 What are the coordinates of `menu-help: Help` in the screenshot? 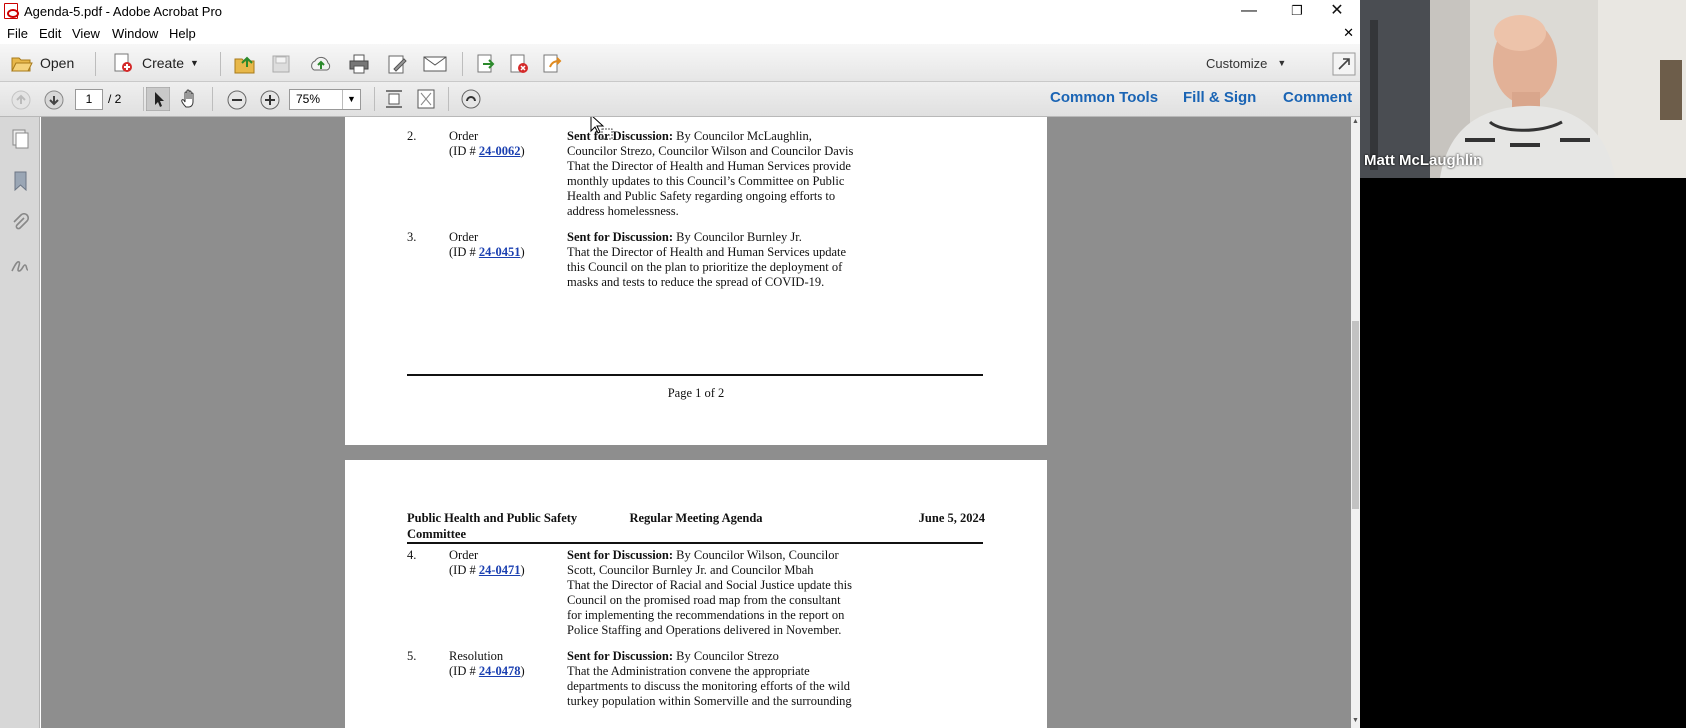 It's located at (182, 33).